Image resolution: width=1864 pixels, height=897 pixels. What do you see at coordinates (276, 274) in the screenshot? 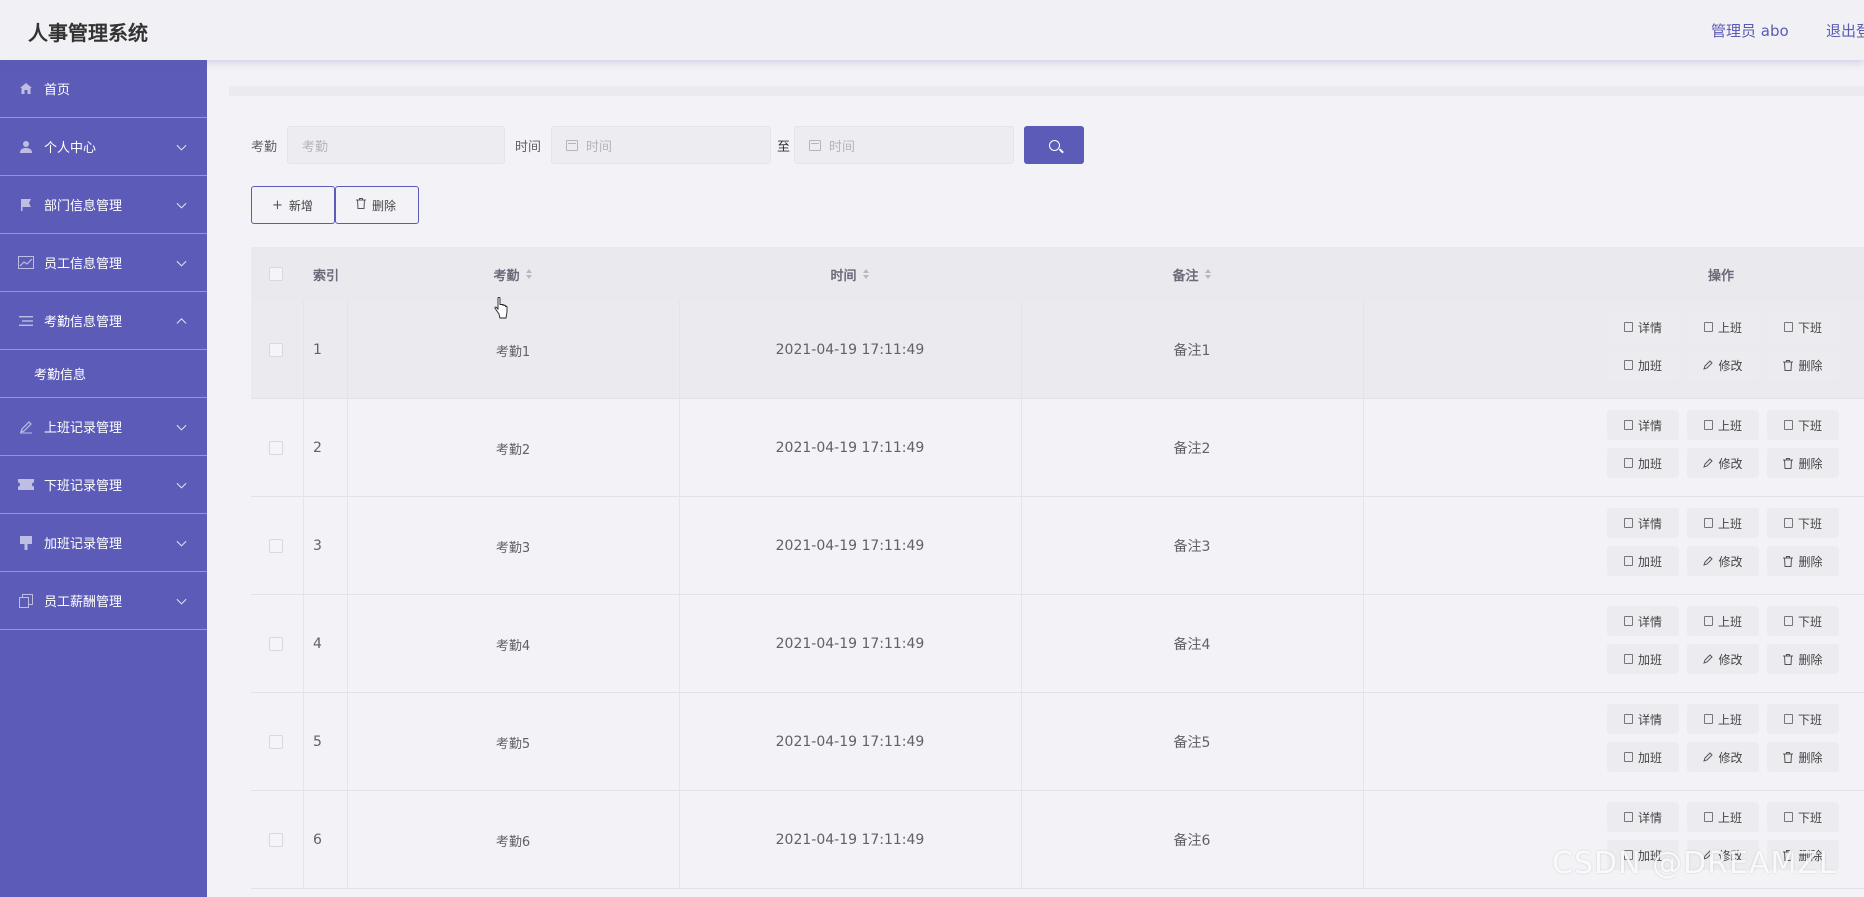
I see `select-all-checkbox` at bounding box center [276, 274].